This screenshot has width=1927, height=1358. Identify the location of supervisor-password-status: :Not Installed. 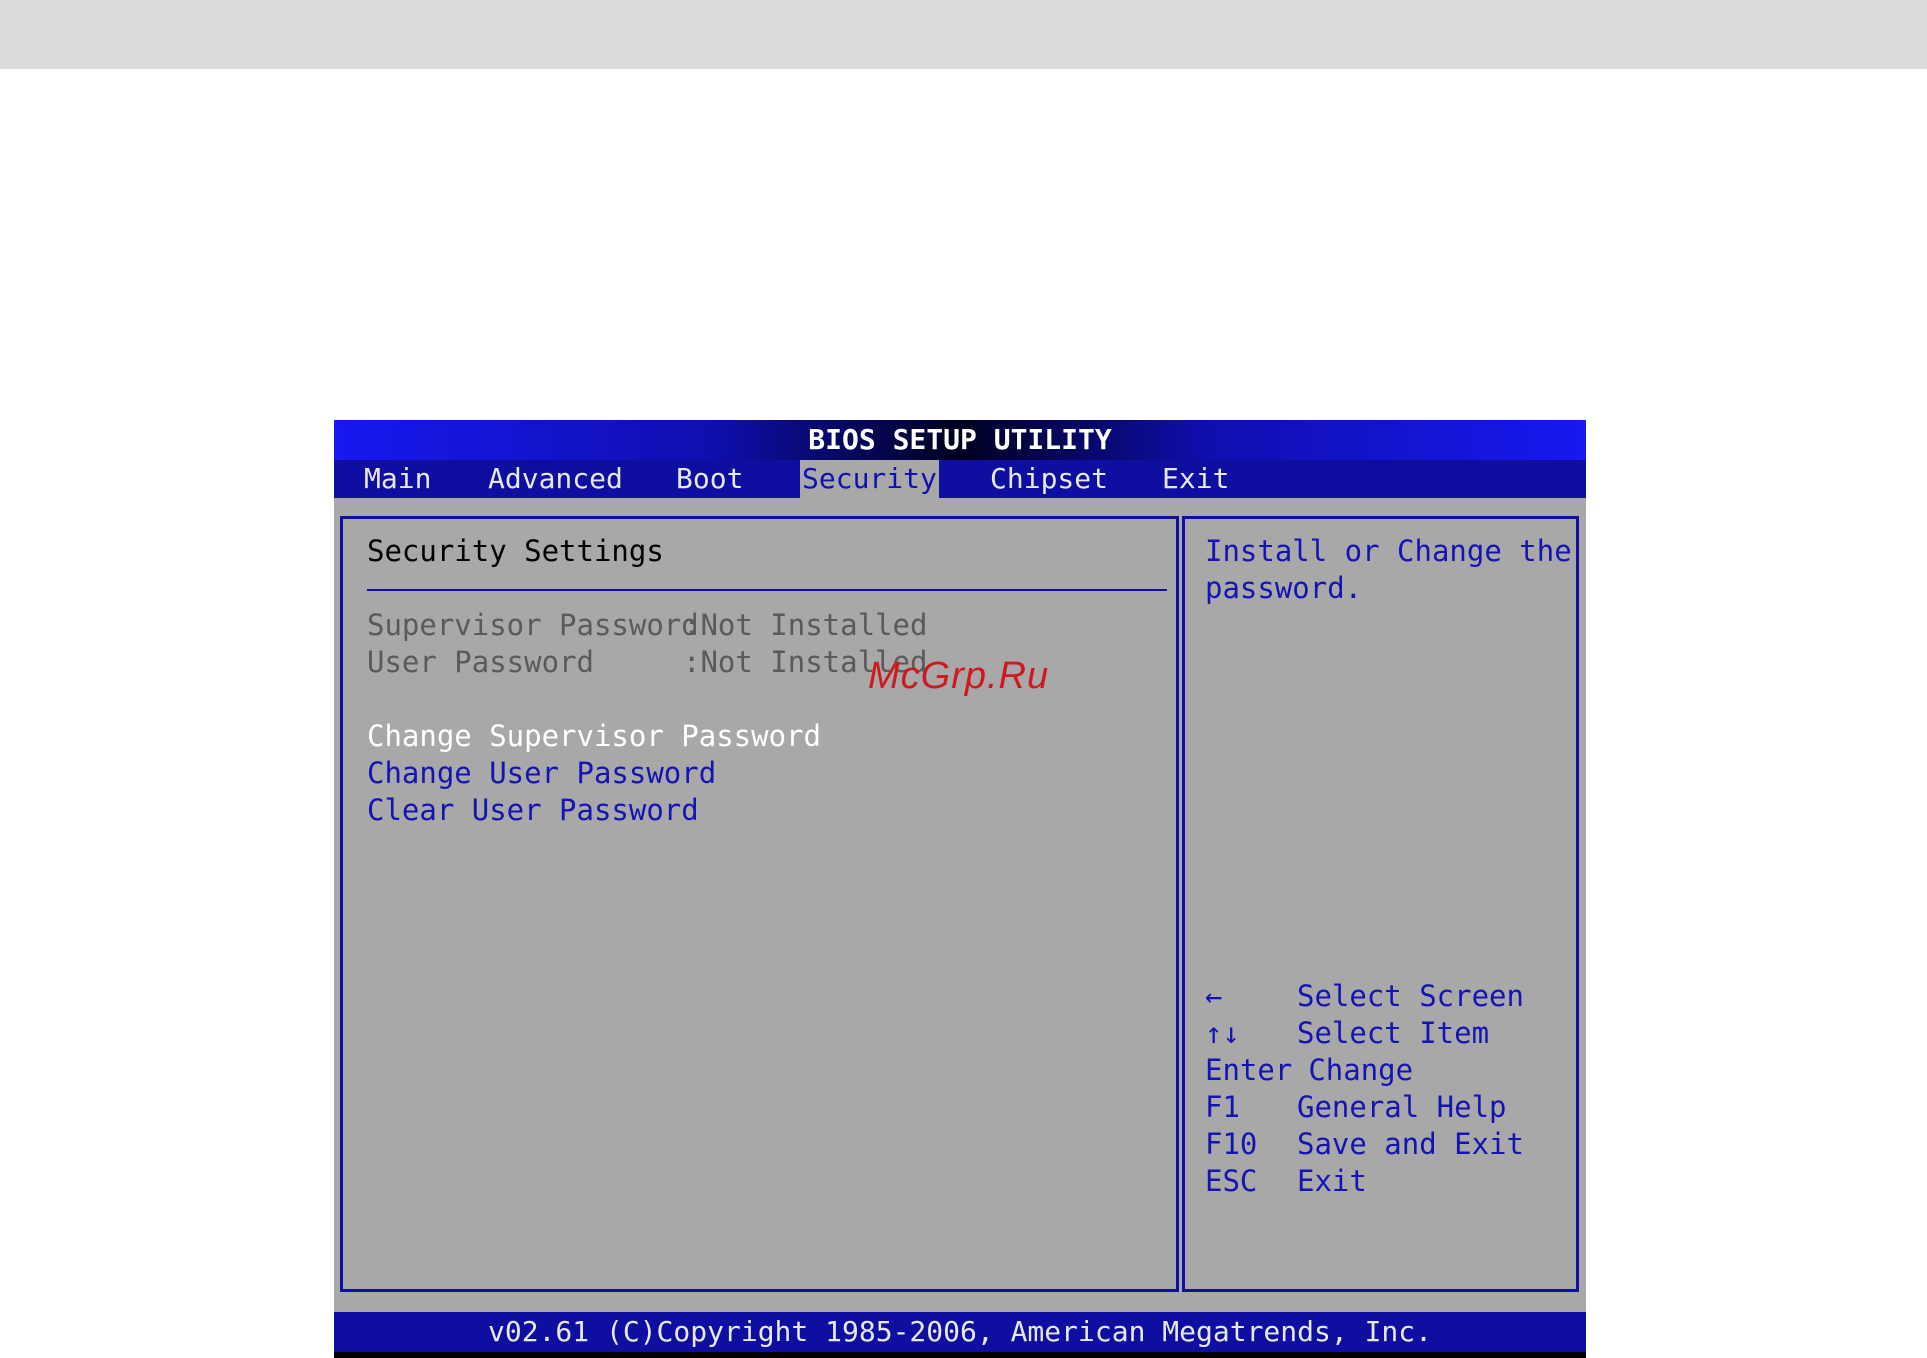
(805, 625).